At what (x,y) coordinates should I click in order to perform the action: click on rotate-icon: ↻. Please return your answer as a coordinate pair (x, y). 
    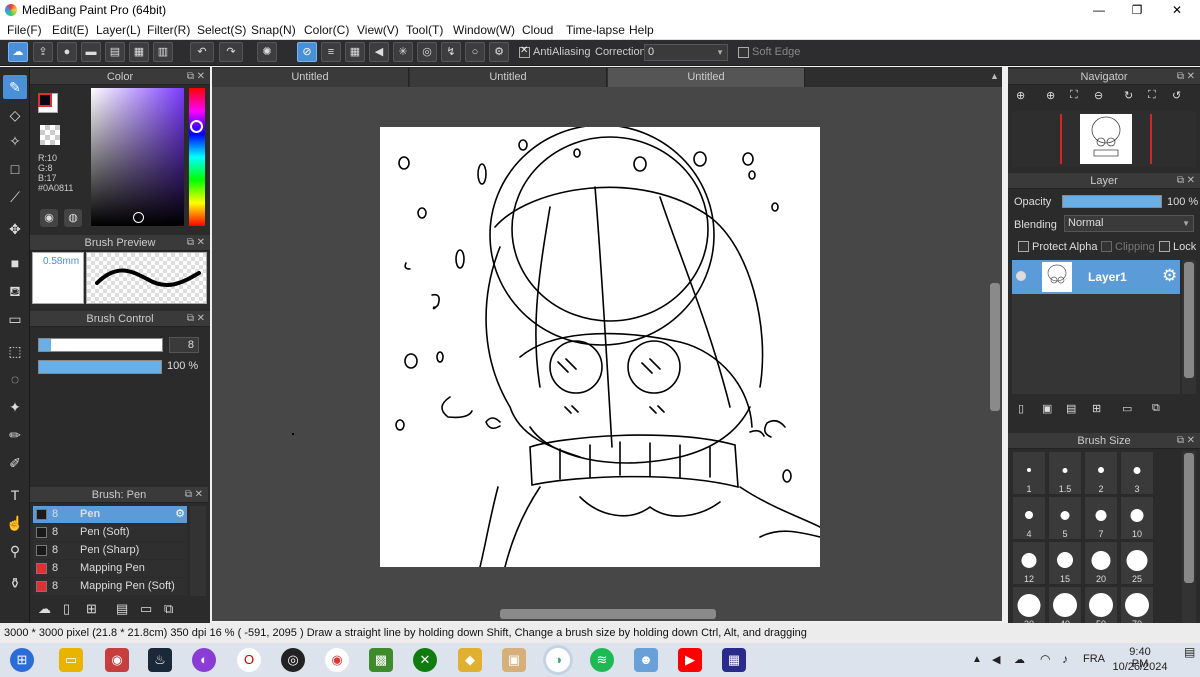
    Looking at the image, I should click on (1128, 95).